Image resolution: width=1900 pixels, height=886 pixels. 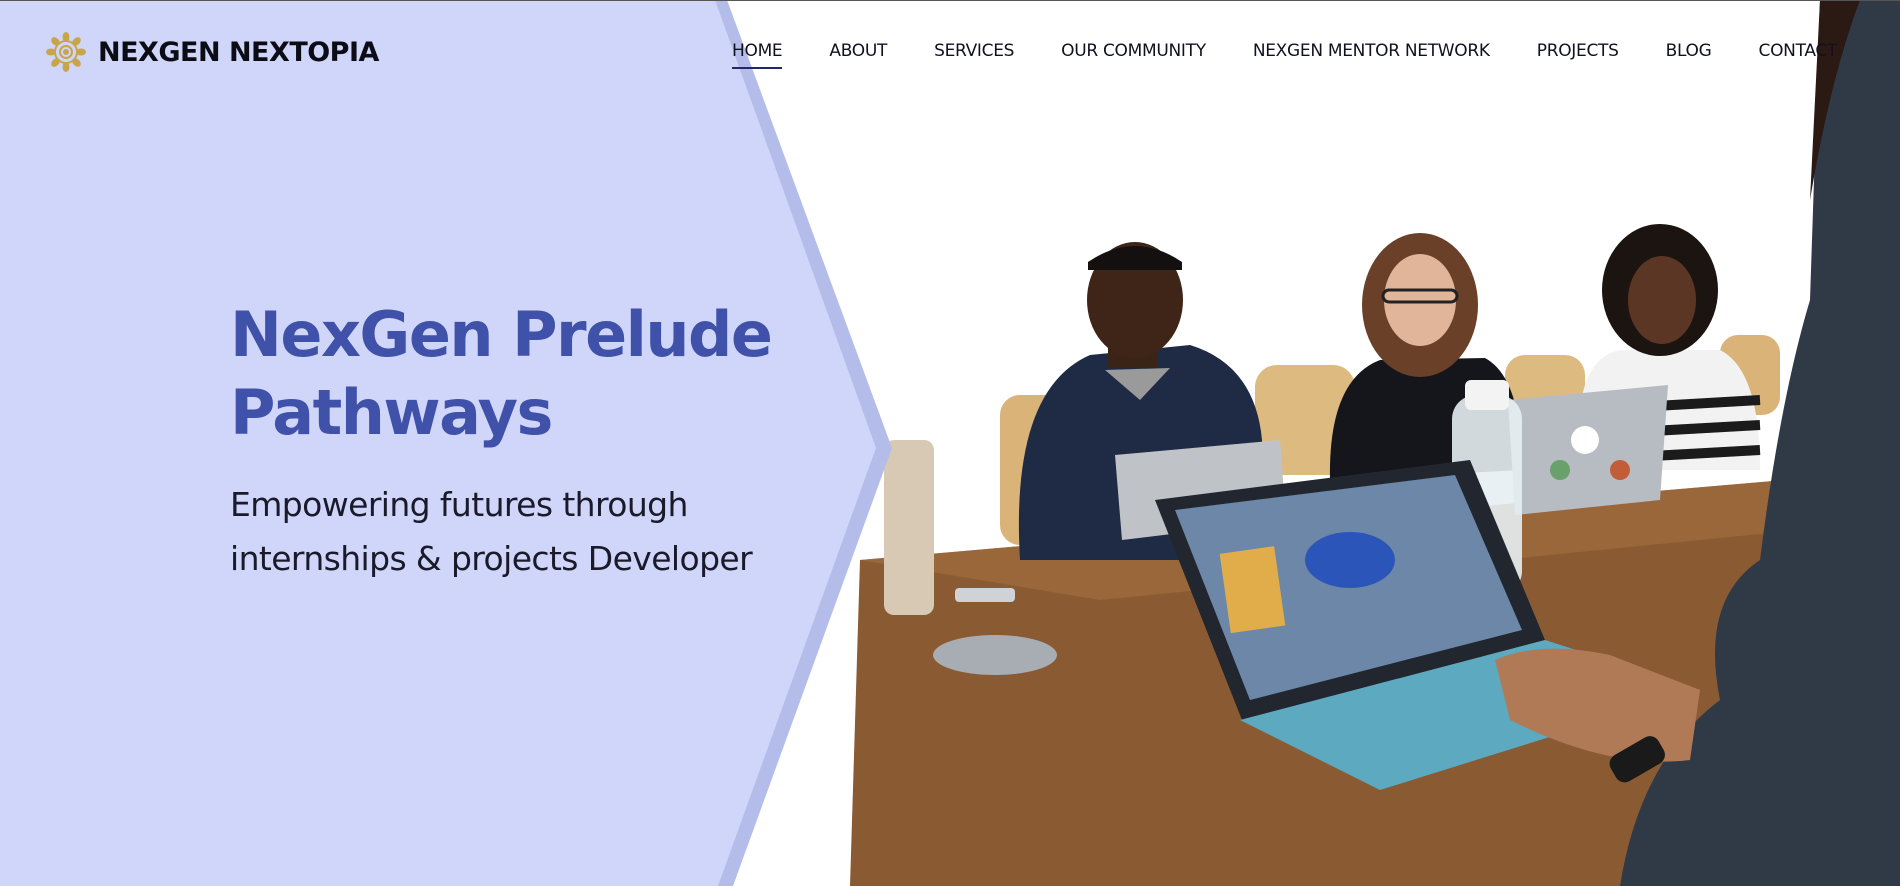 What do you see at coordinates (757, 55) in the screenshot?
I see `nav-home: HOME` at bounding box center [757, 55].